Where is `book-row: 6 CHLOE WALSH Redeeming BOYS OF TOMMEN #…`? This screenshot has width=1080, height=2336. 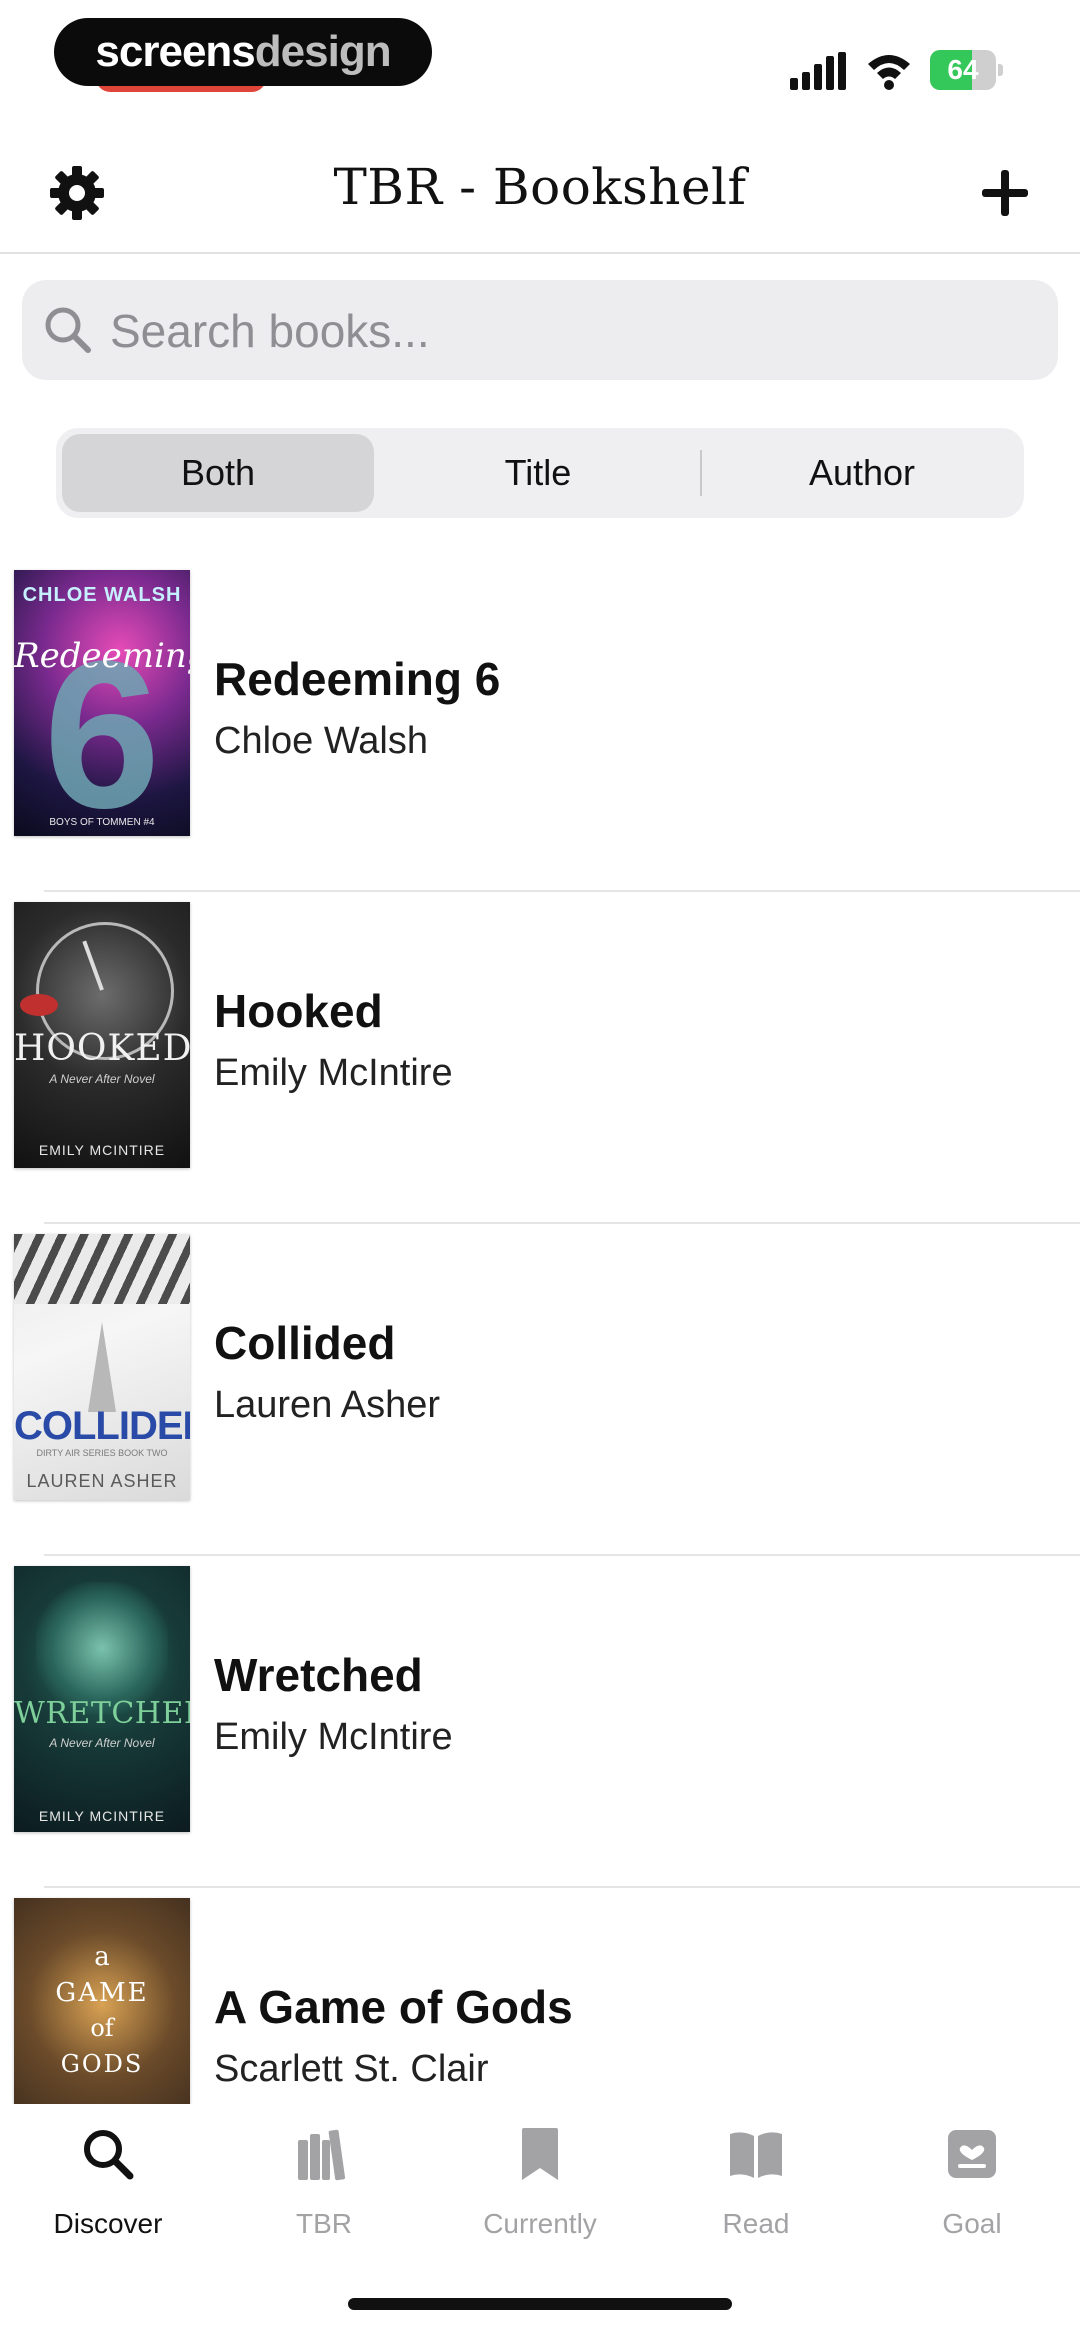 book-row: 6 CHLOE WALSH Redeeming BOYS OF TOMMEN #… is located at coordinates (540, 726).